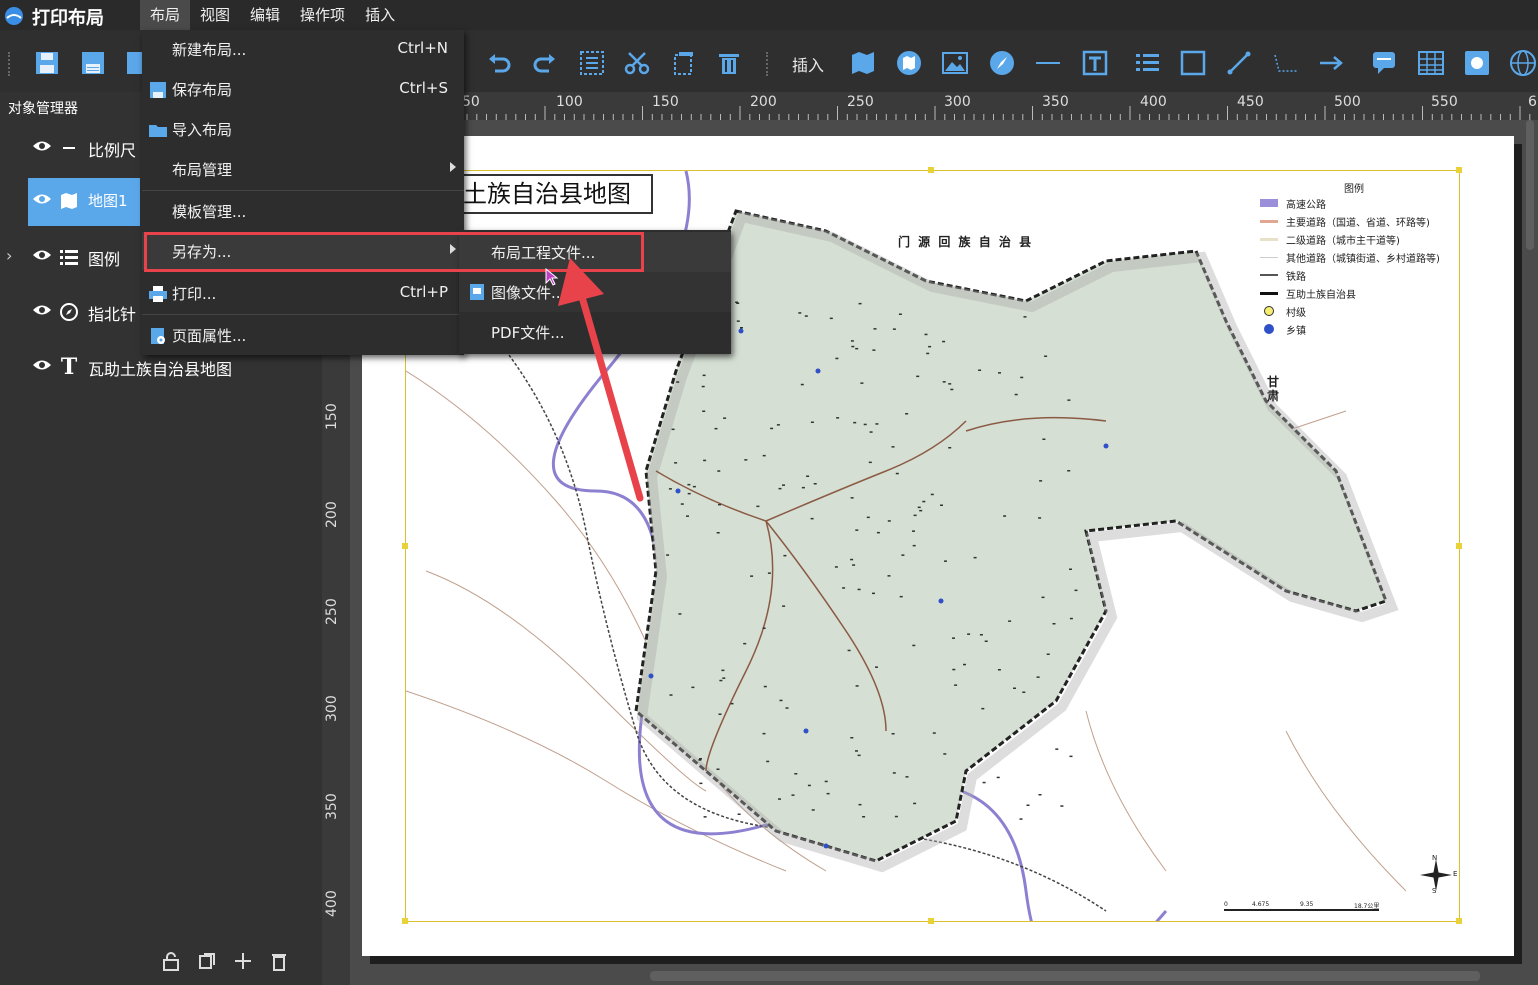 The height and width of the screenshot is (985, 1538). Describe the element at coordinates (303, 49) in the screenshot. I see `menu-item-new-layout: 新建布局... Ctrl+N` at that location.